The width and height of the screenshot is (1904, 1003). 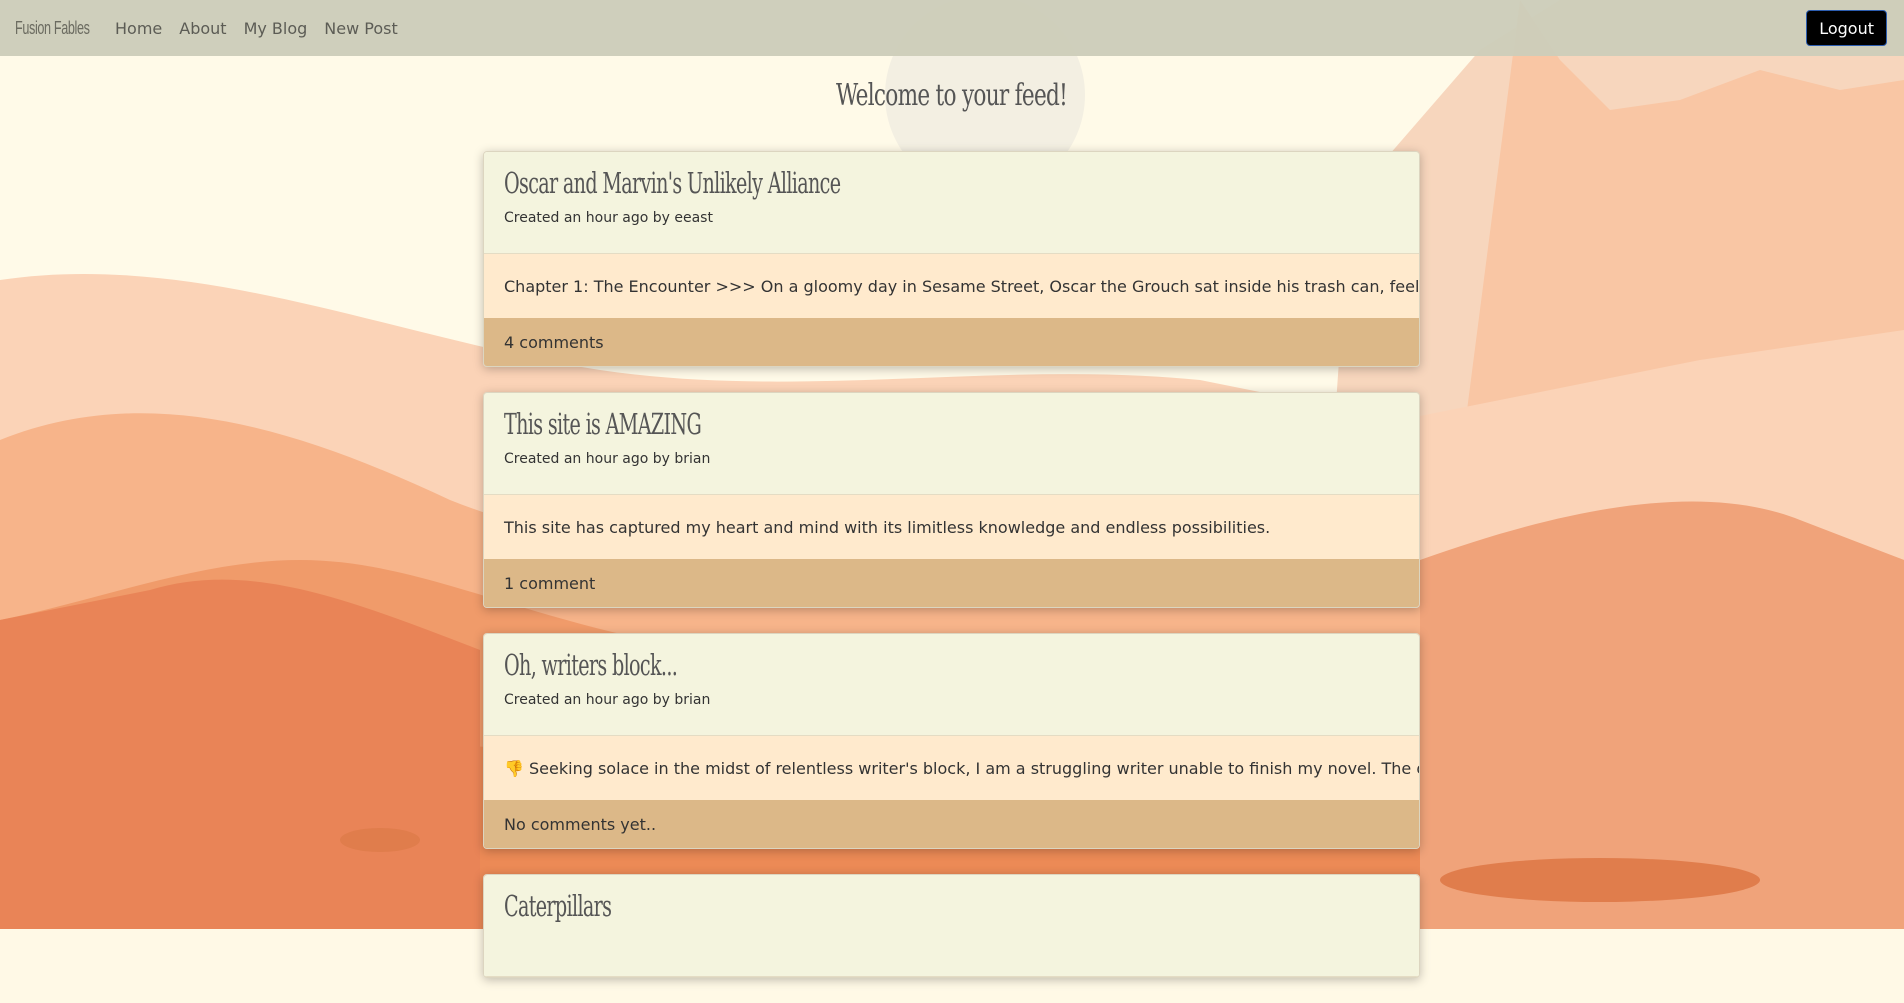 I want to click on post-card-header: Caterpillars, so click(x=951, y=926).